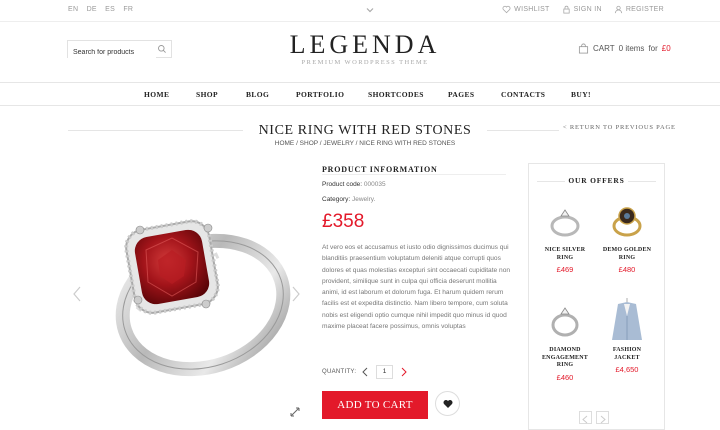  Describe the element at coordinates (631, 48) in the screenshot. I see `cart-items: 0 items` at that location.